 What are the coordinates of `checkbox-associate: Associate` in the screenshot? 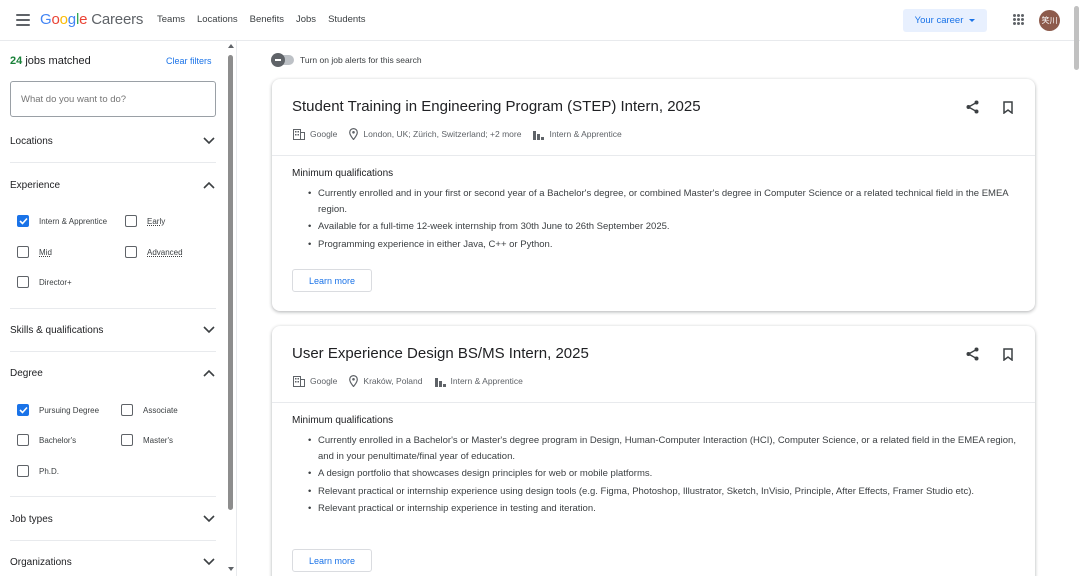 It's located at (149, 410).